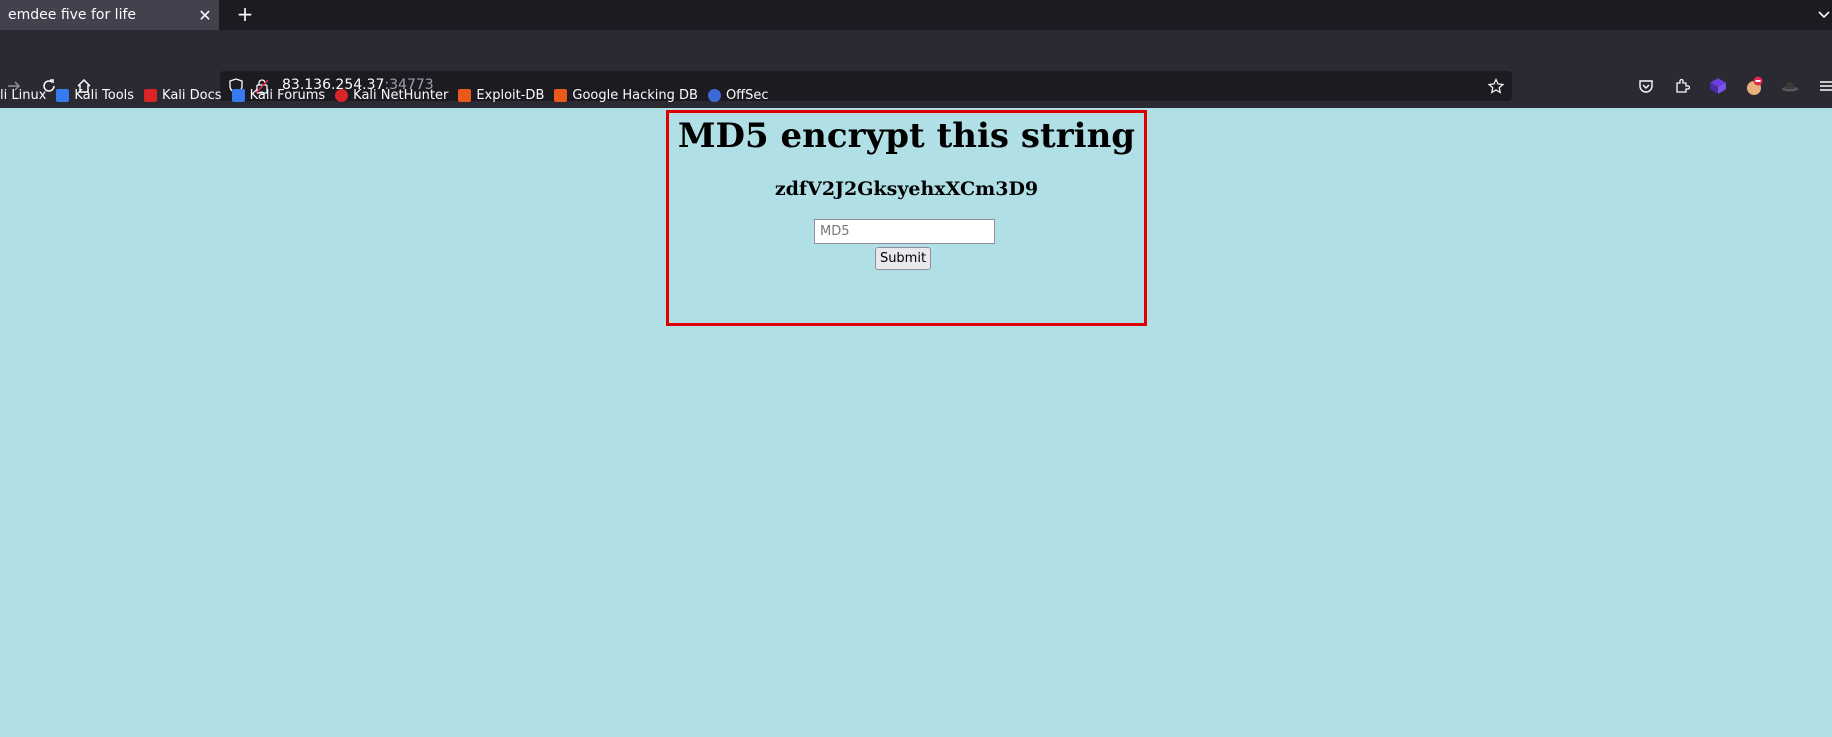 This screenshot has height=737, width=1832. Describe the element at coordinates (465, 95) in the screenshot. I see `exploit-db-icon` at that location.